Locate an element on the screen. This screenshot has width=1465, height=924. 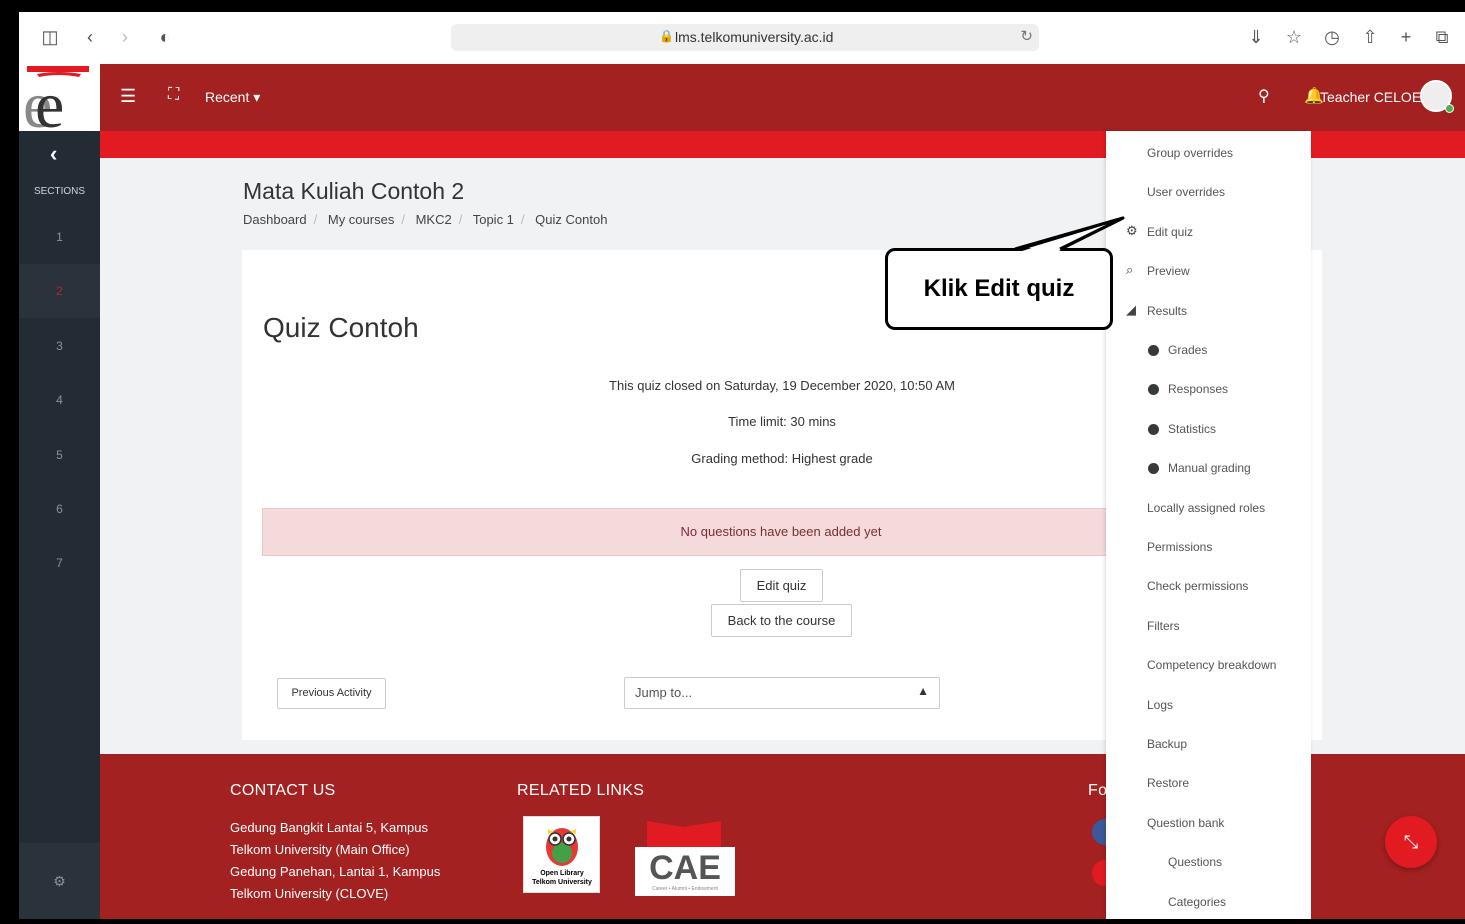
menu-item-label: Edit quiz is located at coordinates (1170, 231).